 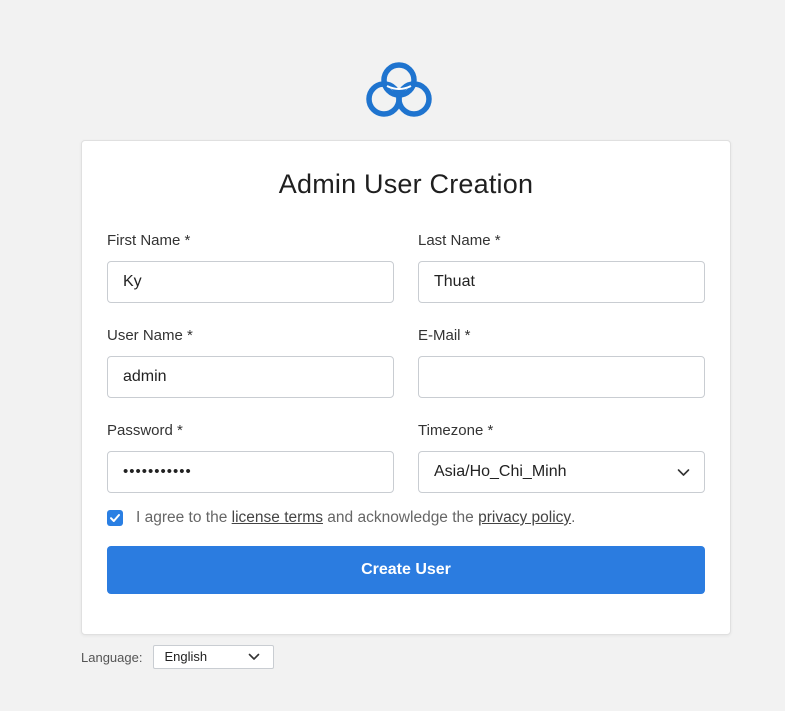 I want to click on agree-checkbox, so click(x=115, y=518).